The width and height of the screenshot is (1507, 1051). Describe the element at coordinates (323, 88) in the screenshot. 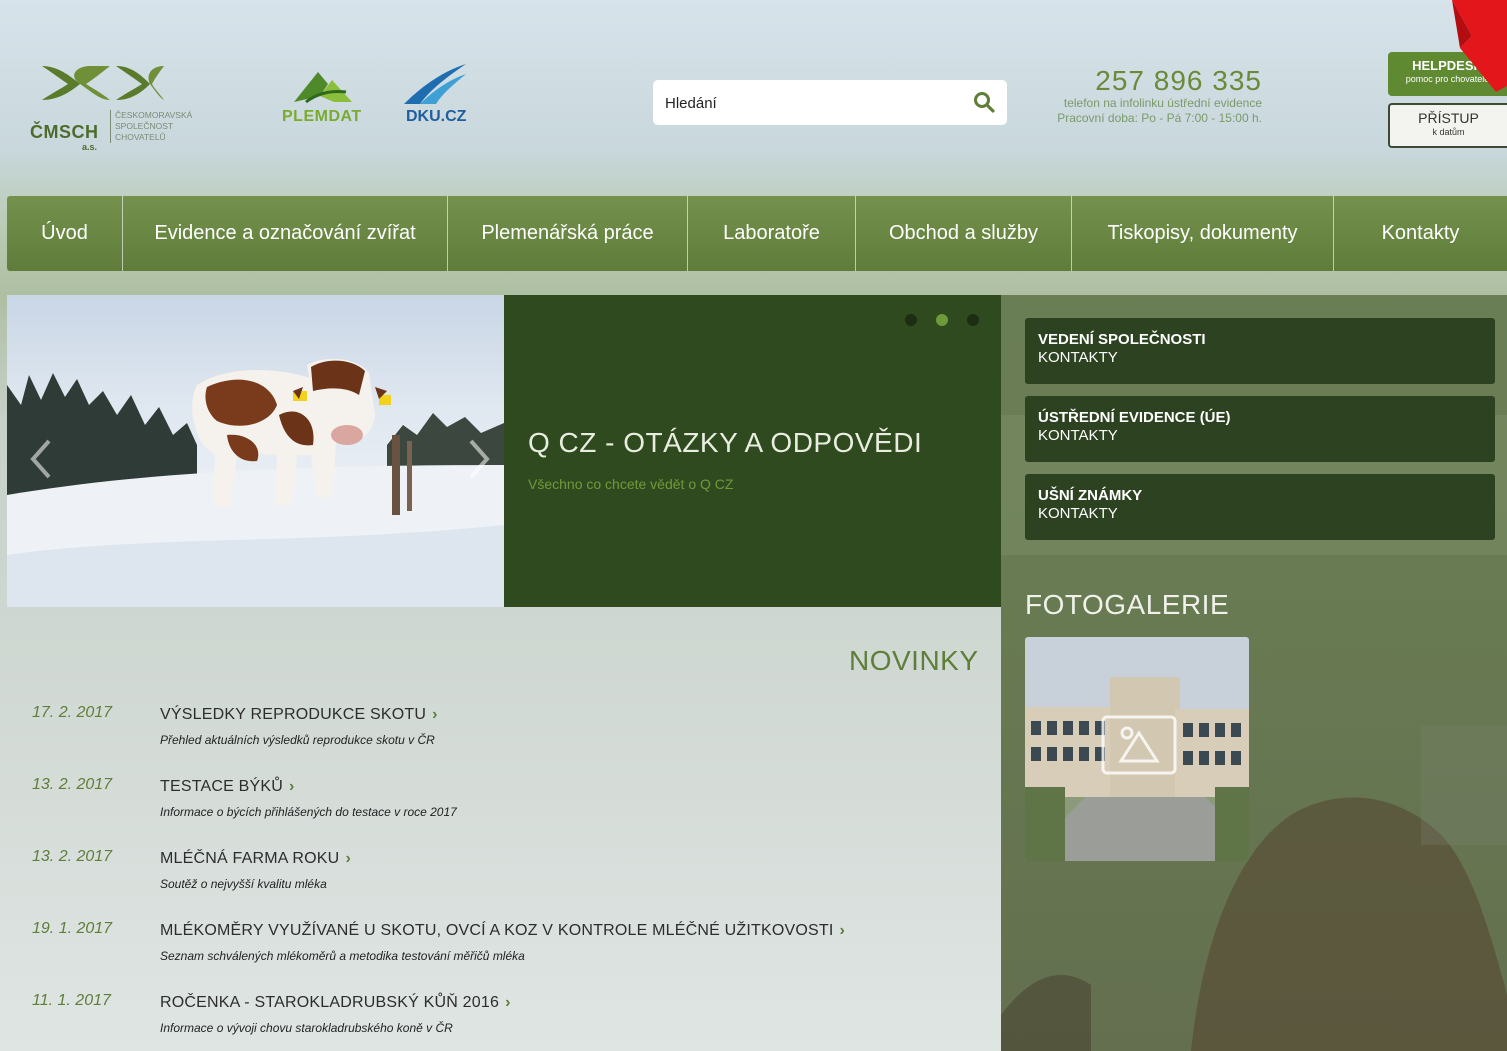

I see `plemdat-logo-mark-icon` at that location.